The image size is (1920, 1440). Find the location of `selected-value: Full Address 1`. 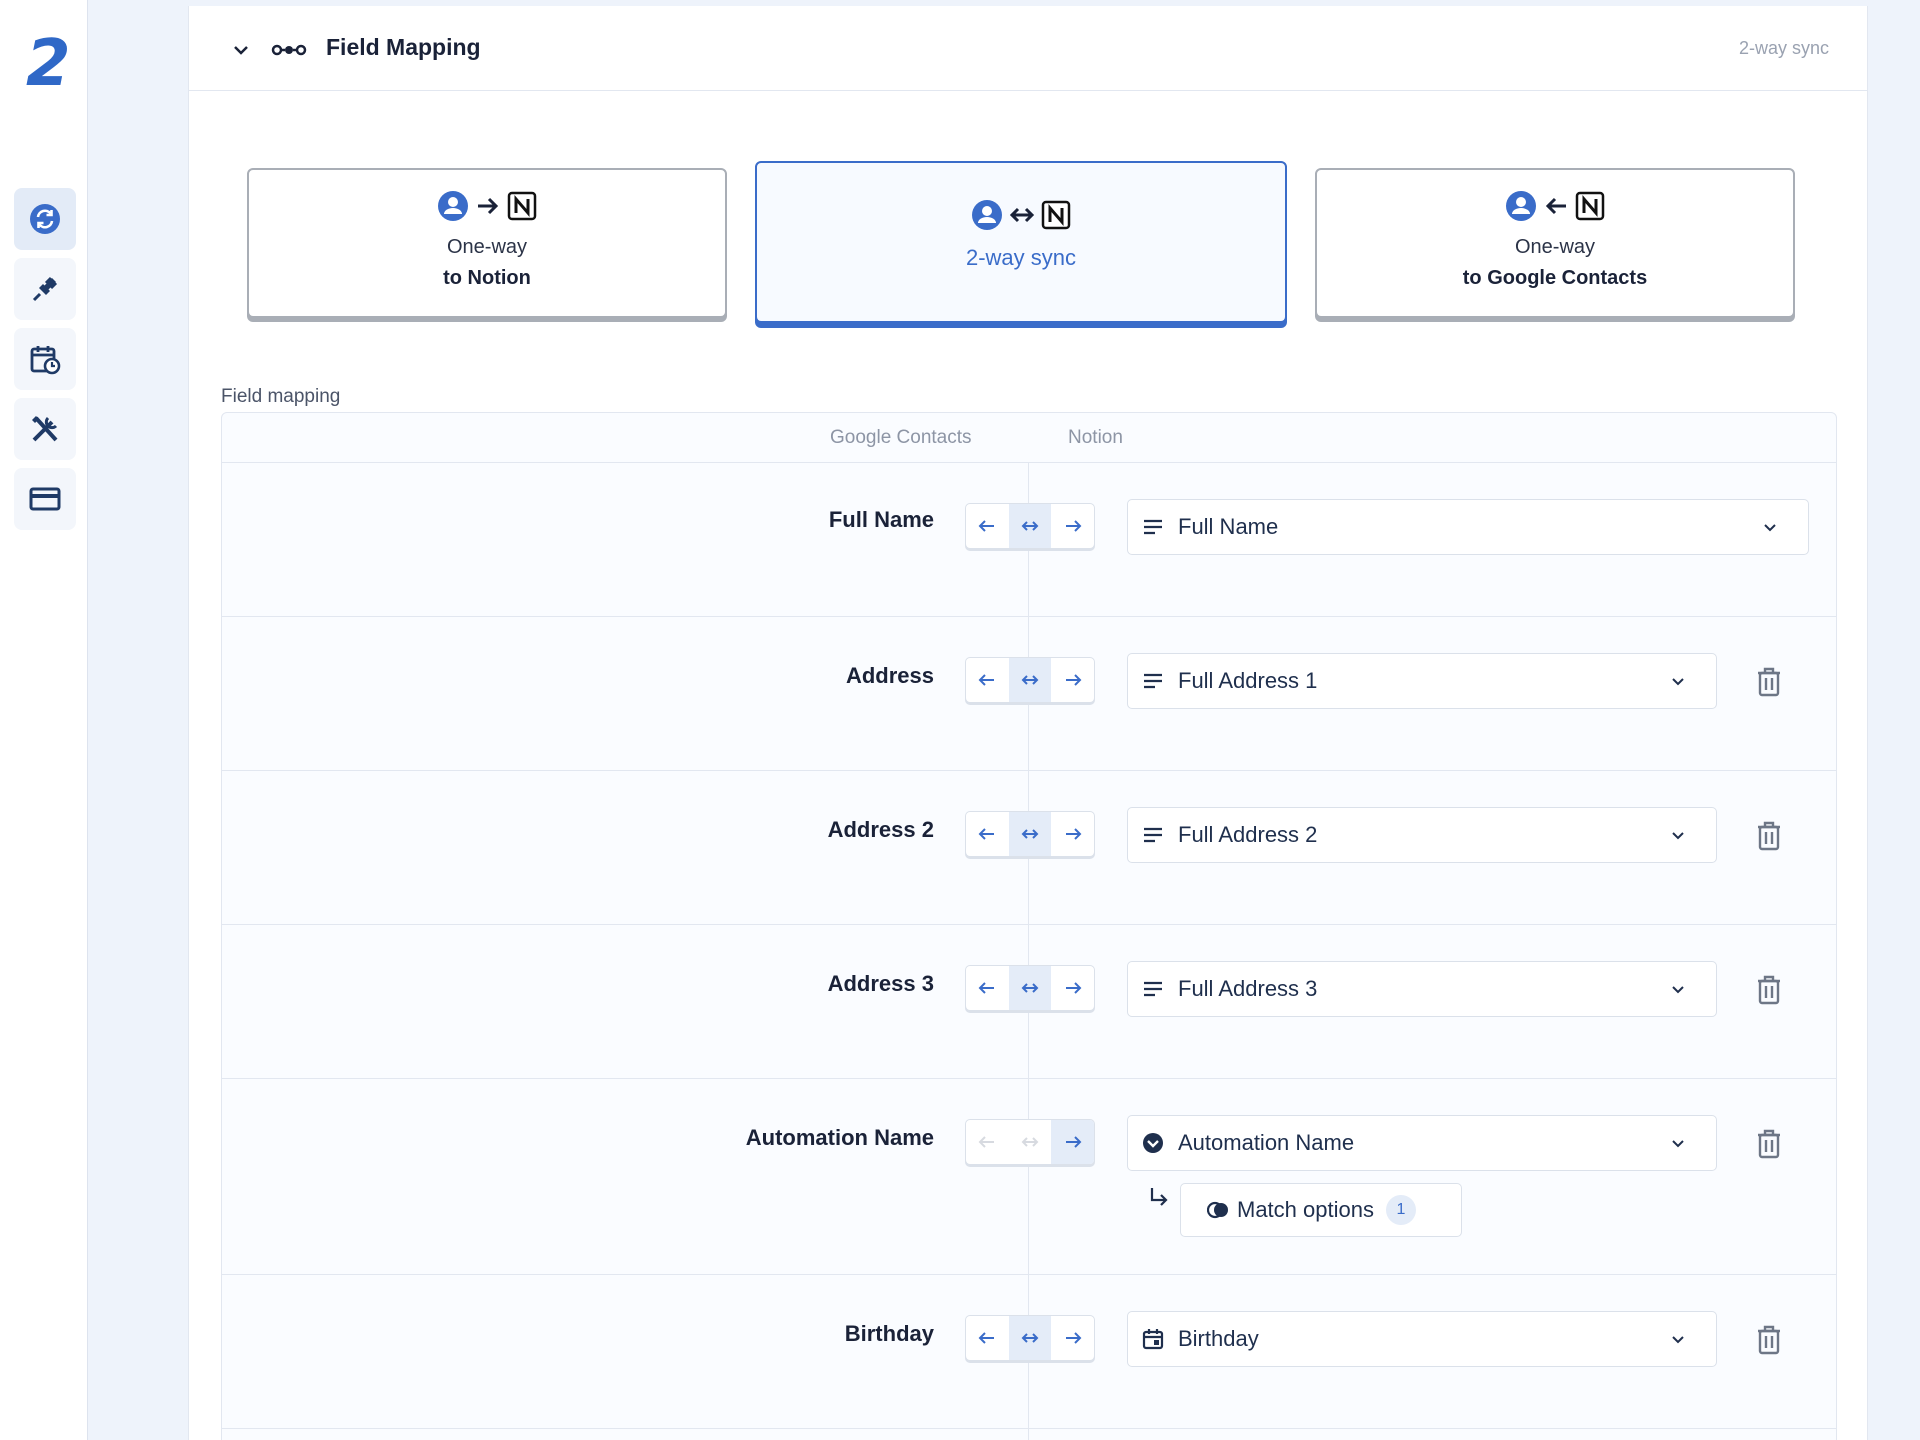

selected-value: Full Address 1 is located at coordinates (1248, 680).